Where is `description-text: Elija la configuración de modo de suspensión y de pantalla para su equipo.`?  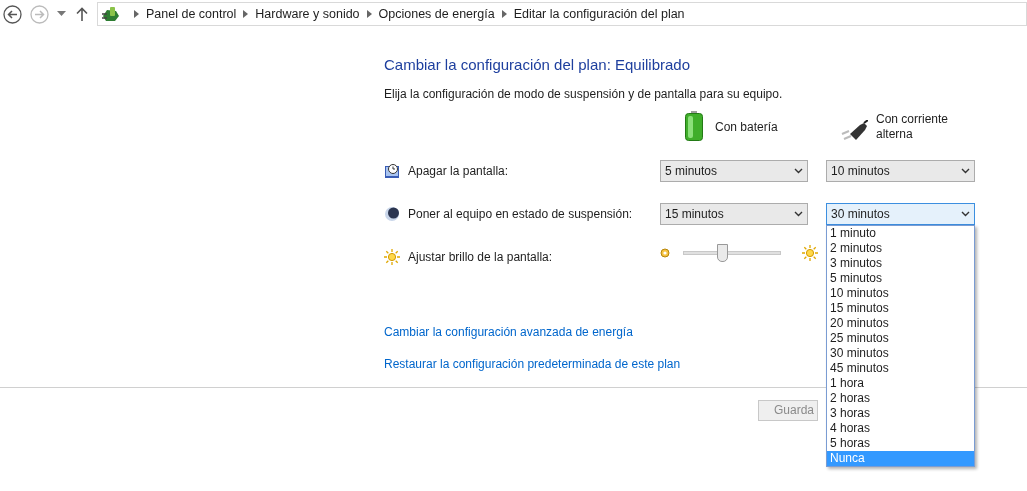 description-text: Elija la configuración de modo de suspensión y de pantalla para su equipo. is located at coordinates (584, 94).